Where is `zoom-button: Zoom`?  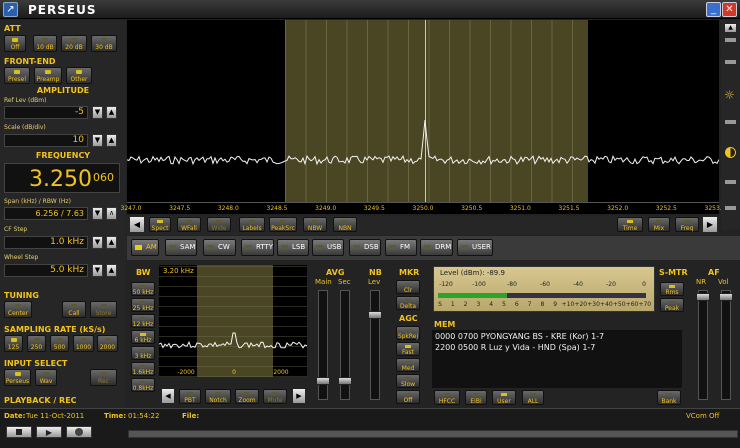 zoom-button: Zoom is located at coordinates (247, 396).